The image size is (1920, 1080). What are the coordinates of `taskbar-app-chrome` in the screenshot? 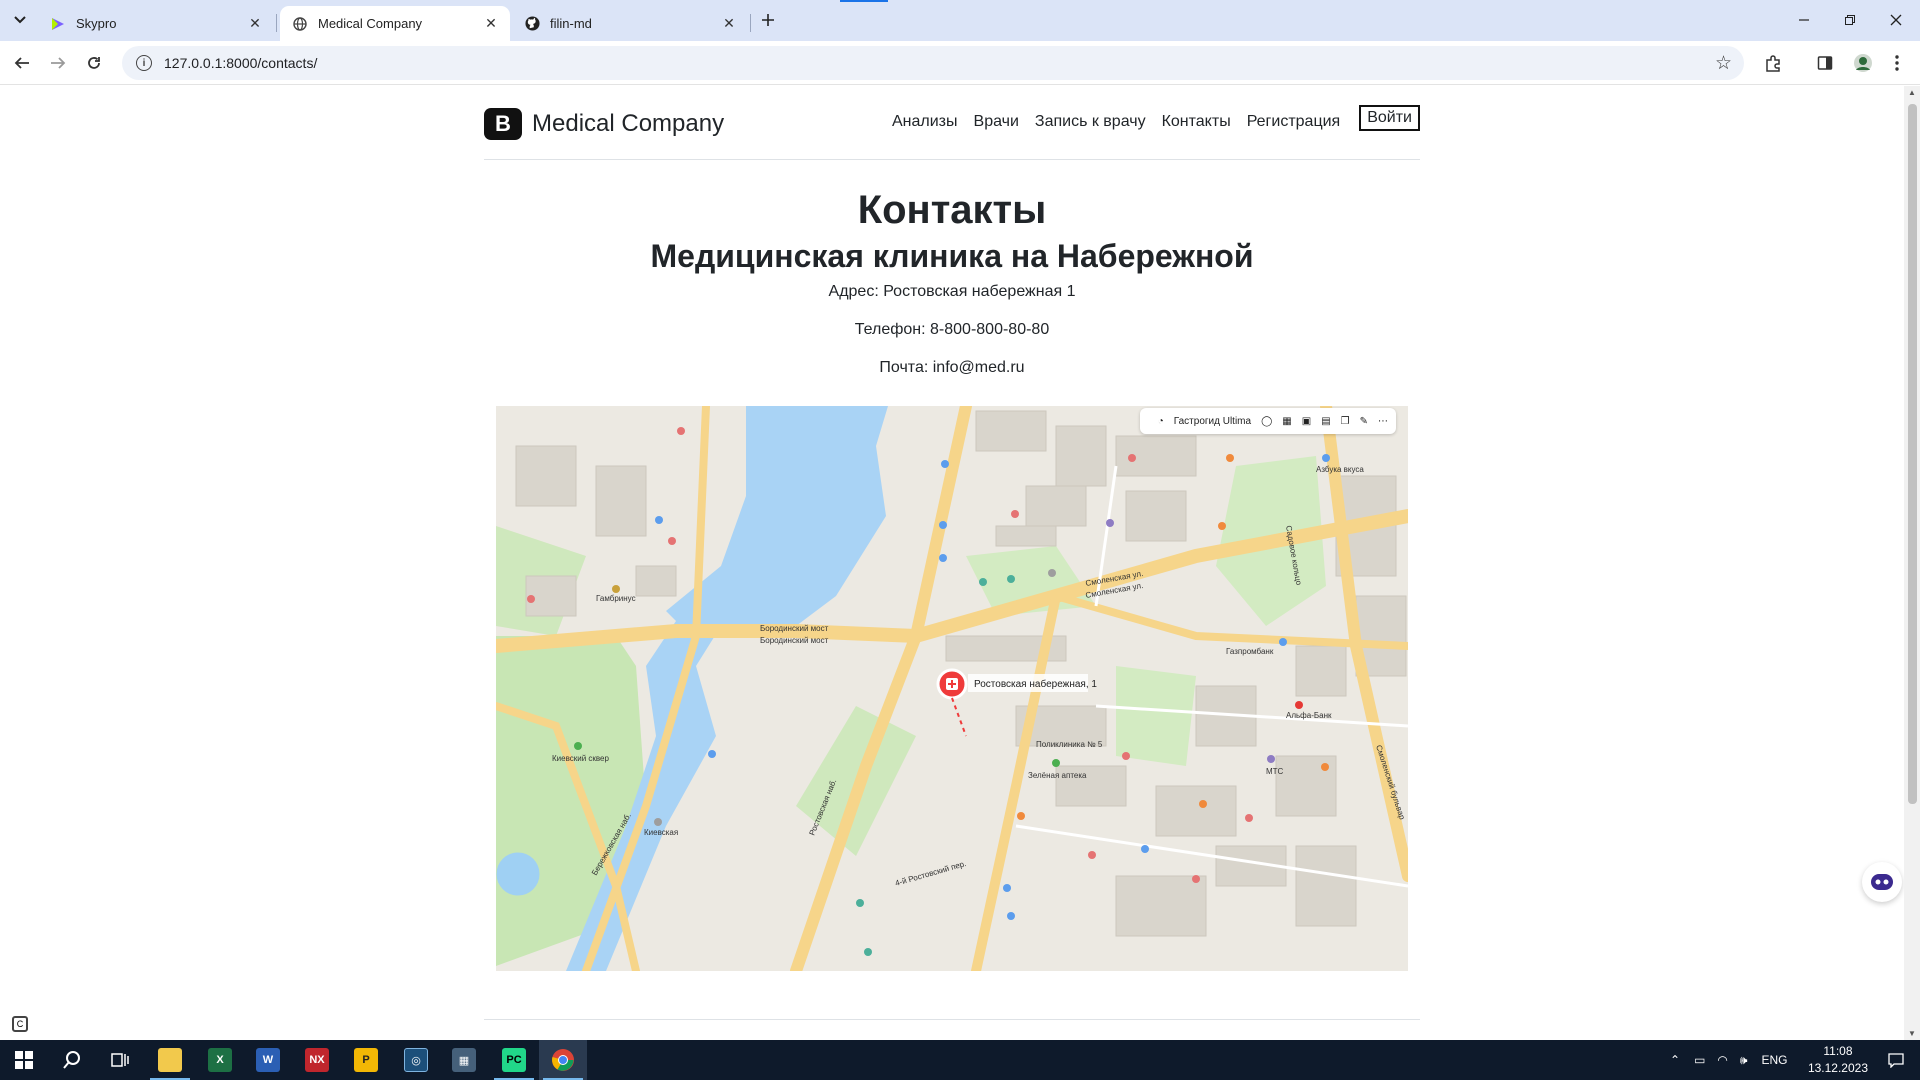 It's located at (563, 1060).